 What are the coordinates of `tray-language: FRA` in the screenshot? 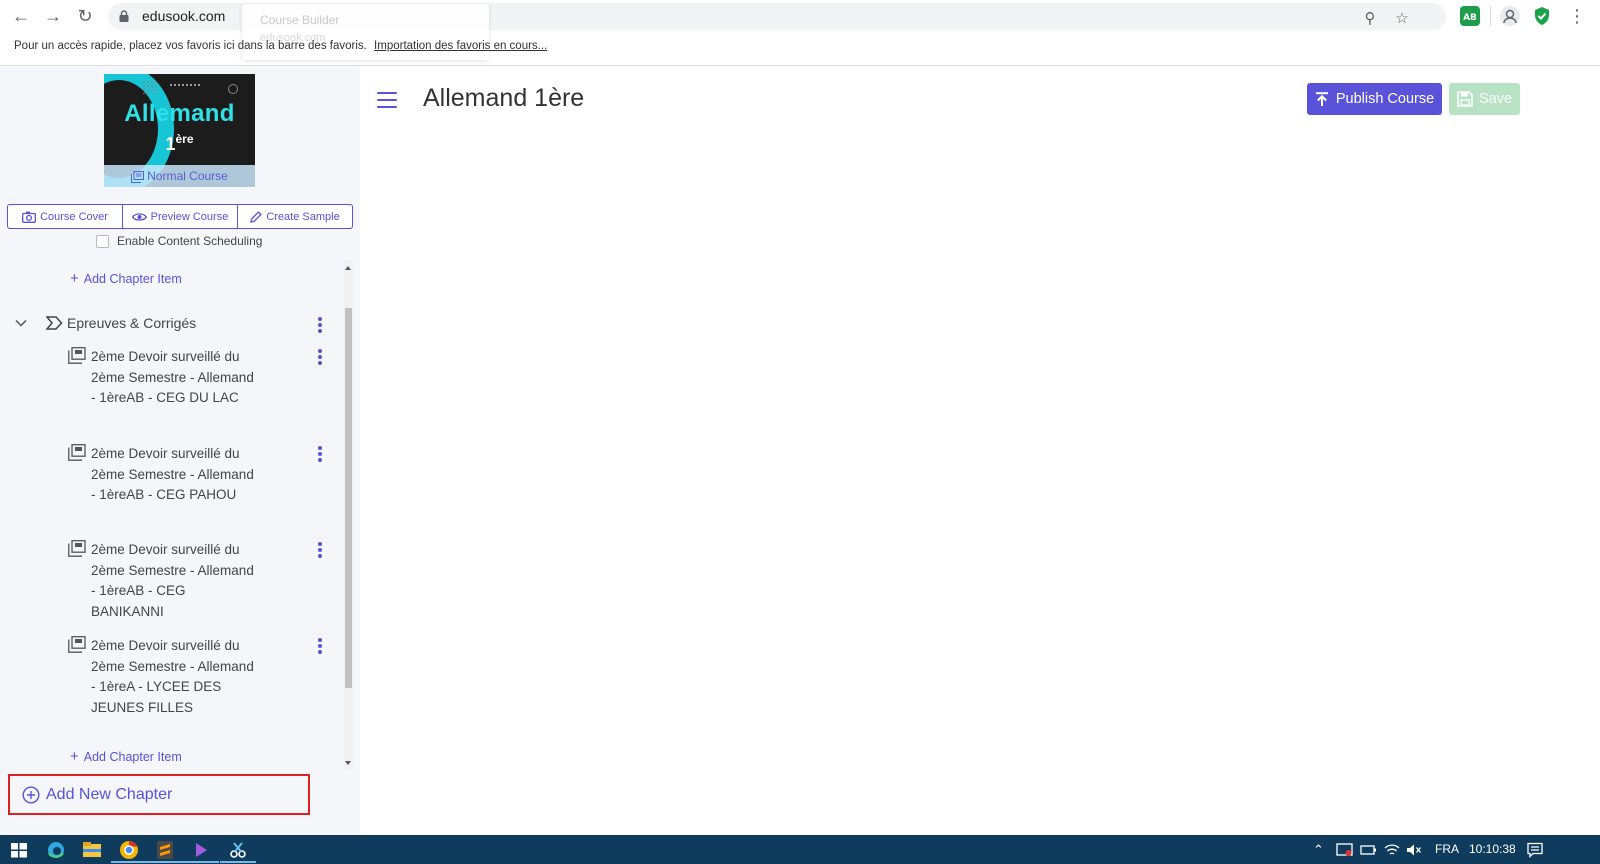 It's located at (1447, 849).